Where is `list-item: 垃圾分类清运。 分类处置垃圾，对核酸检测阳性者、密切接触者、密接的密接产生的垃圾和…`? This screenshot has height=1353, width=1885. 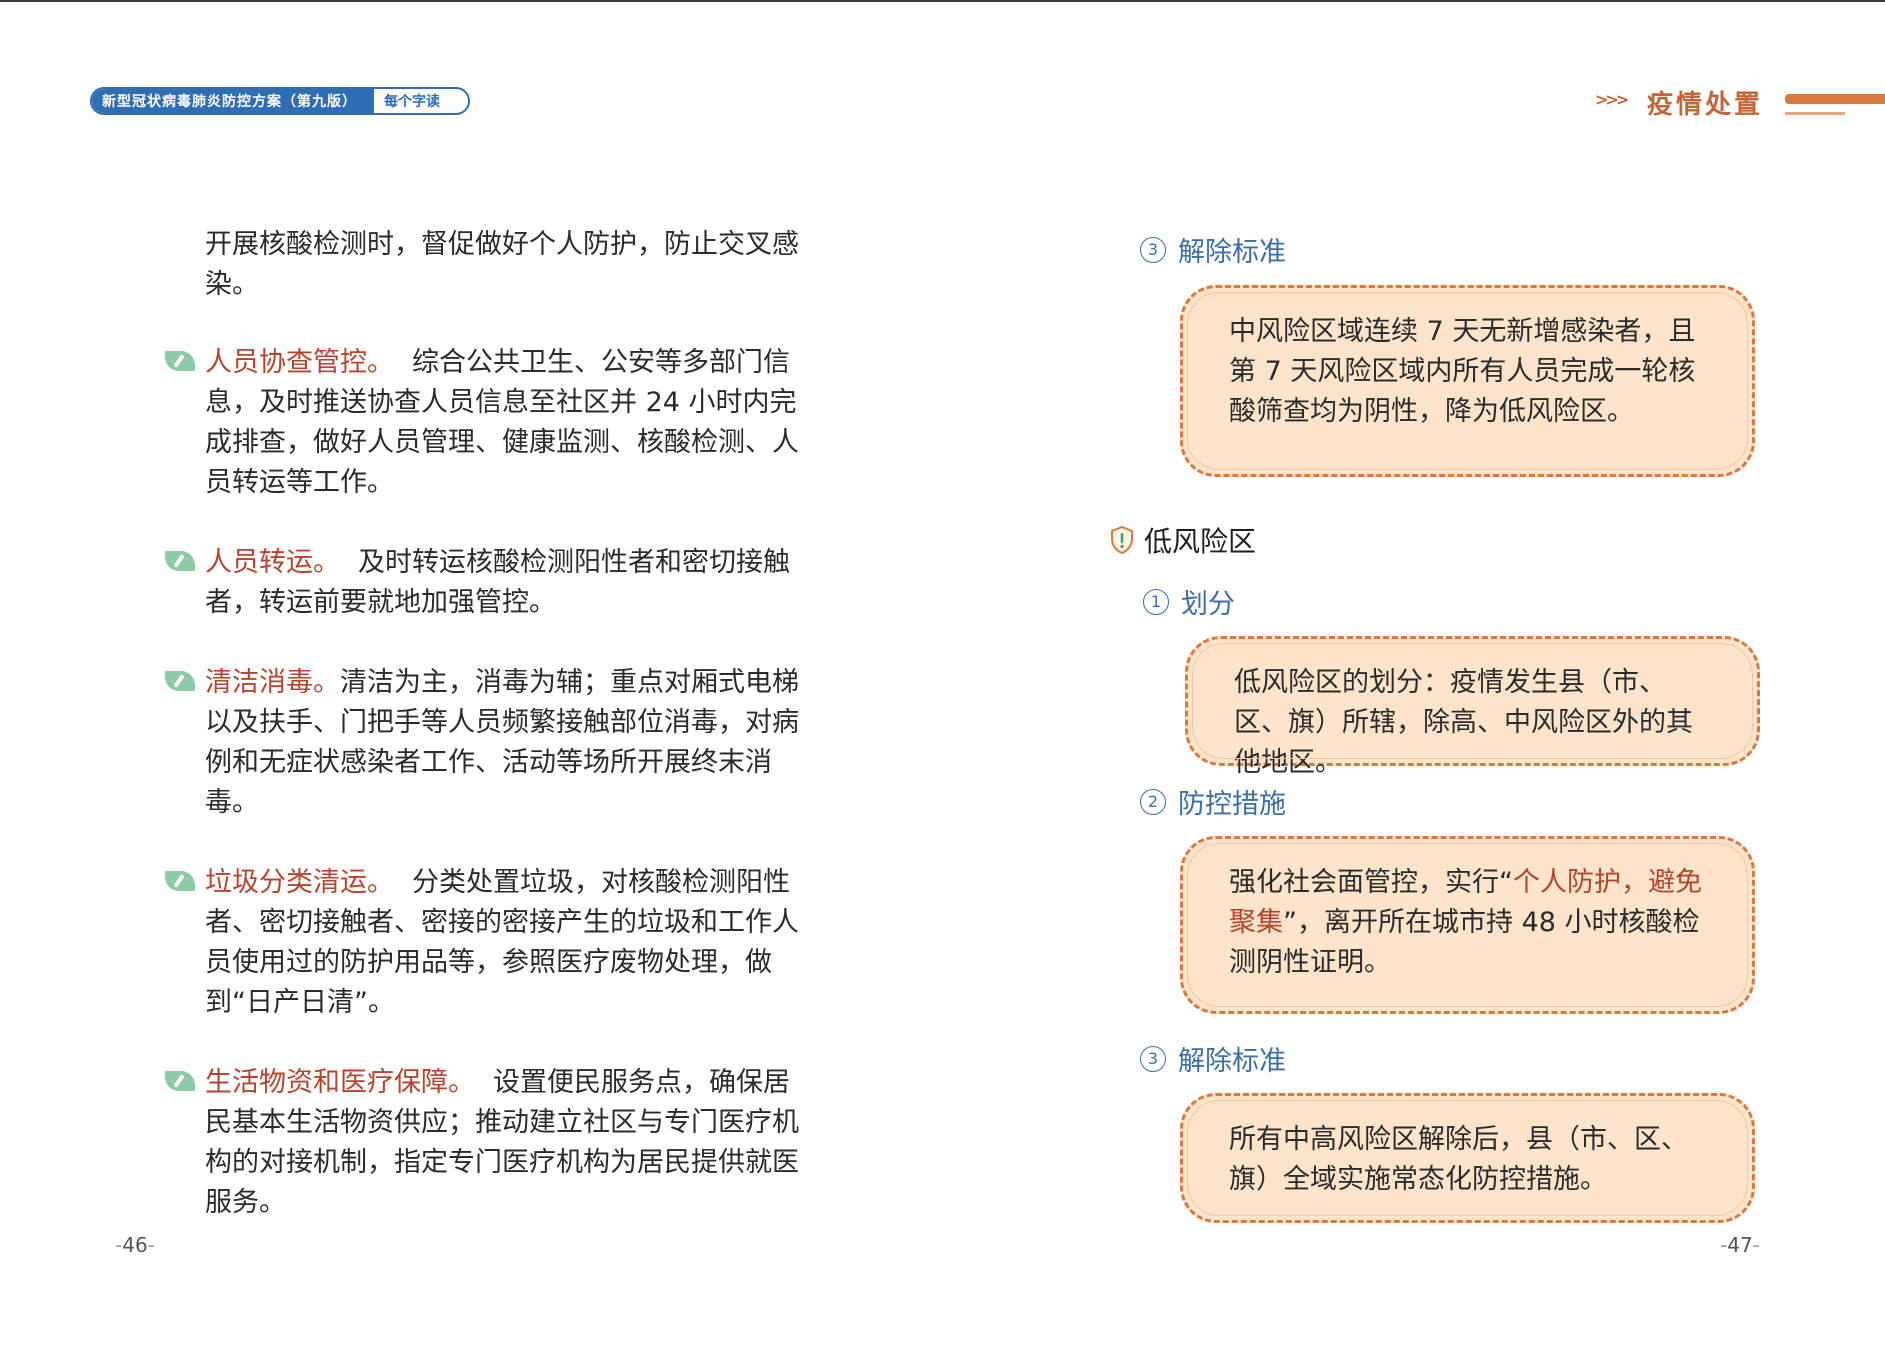
list-item: 垃圾分类清运。 分类处置垃圾，对核酸检测阳性者、密切接触者、密接的密接产生的垃圾和… is located at coordinates (485, 943).